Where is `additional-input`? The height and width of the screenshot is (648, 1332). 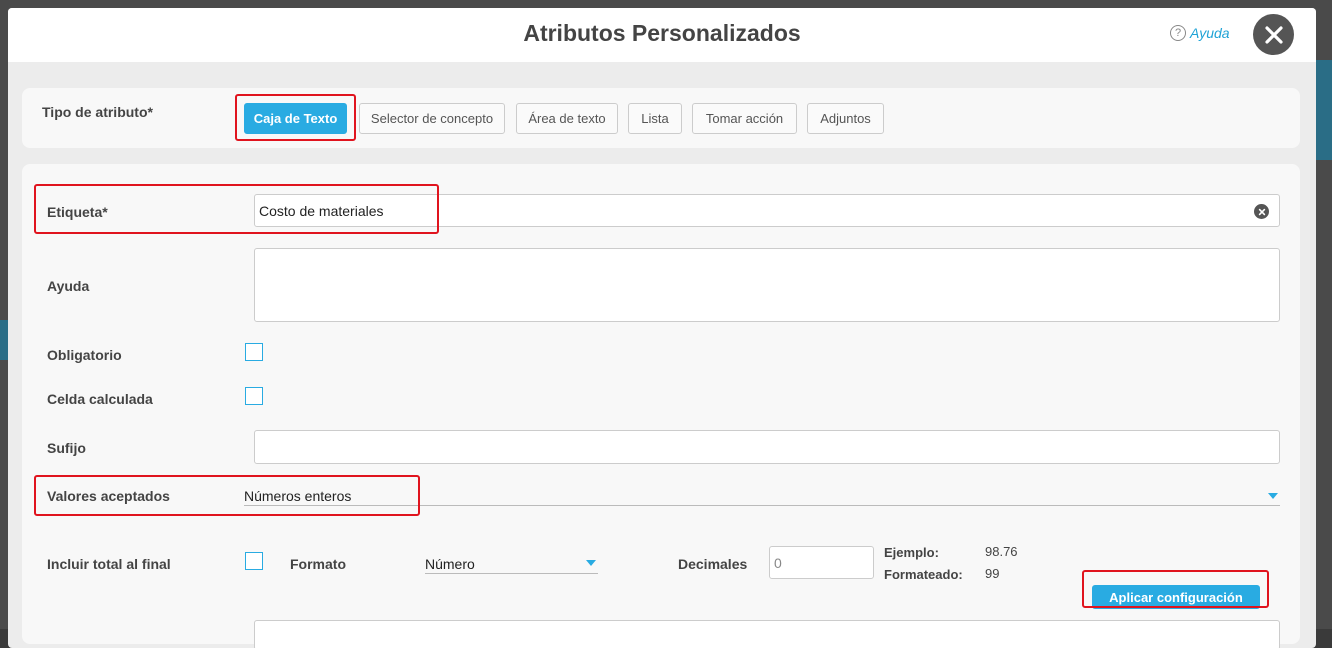
additional-input is located at coordinates (767, 634).